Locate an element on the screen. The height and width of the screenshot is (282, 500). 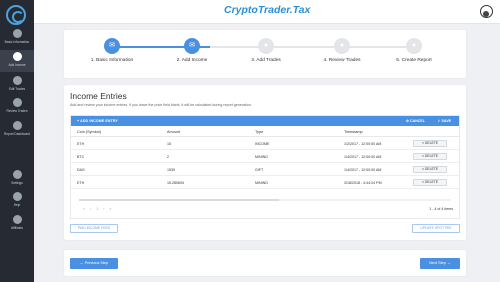
sidebar-item-review-trades: Review Trades is located at coordinates (17, 108).